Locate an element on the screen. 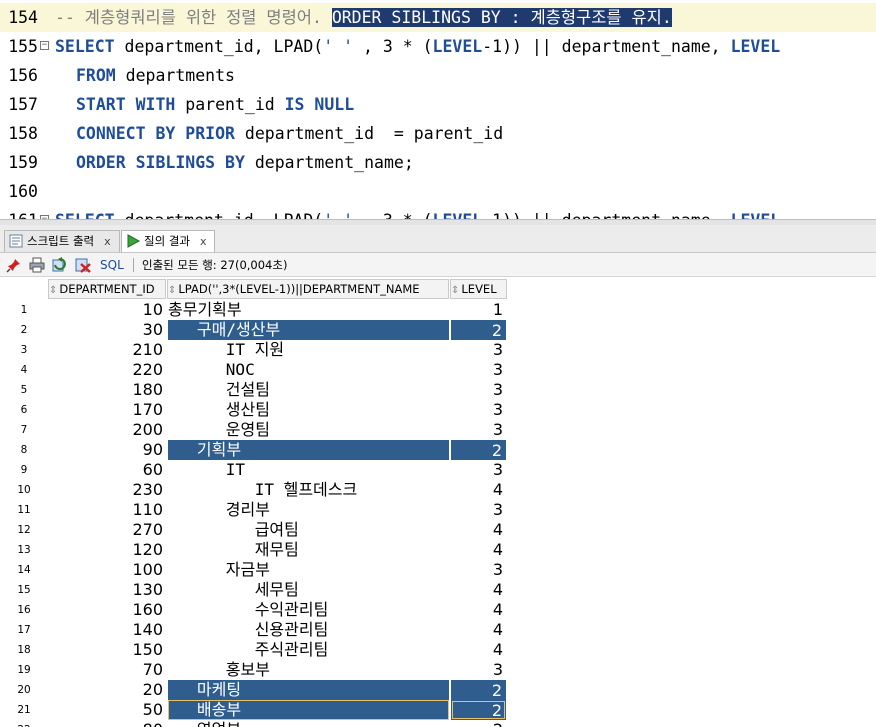 The height and width of the screenshot is (727, 876). table-row: 18 150 주식관리팀 4 is located at coordinates (253, 650).